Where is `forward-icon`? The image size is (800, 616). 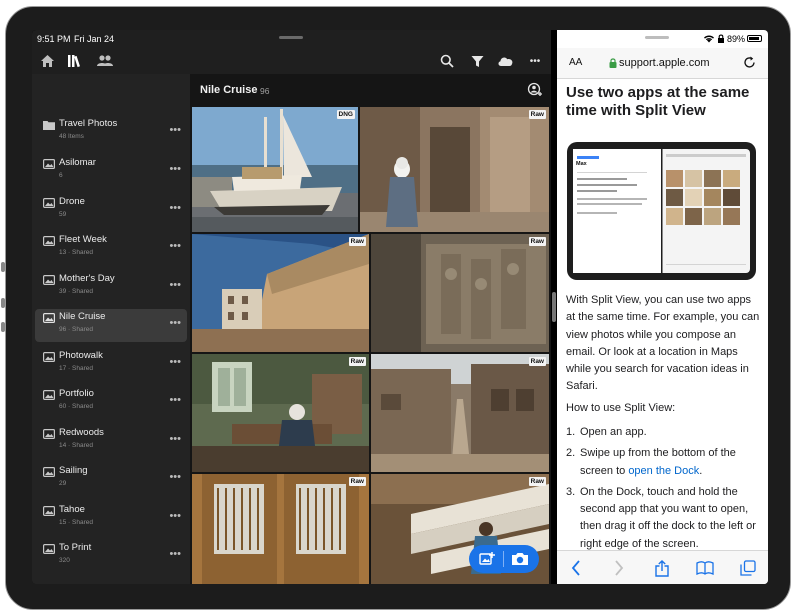
forward-icon is located at coordinates (619, 568).